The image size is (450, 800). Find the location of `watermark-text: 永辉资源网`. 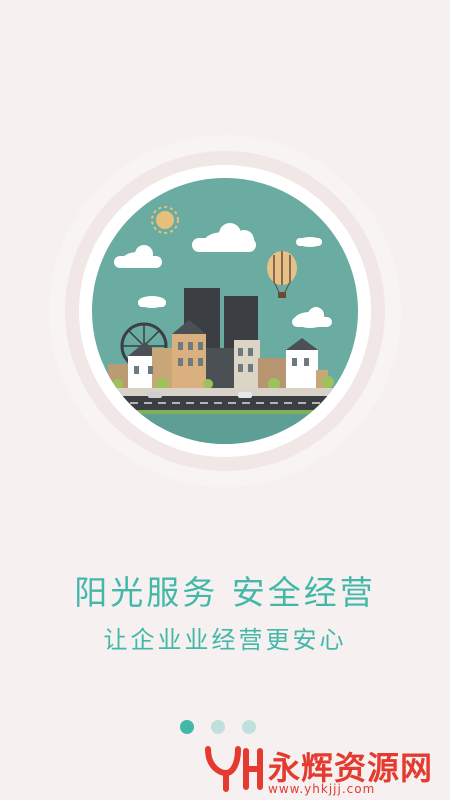

watermark-text: 永辉资源网 is located at coordinates (351, 768).